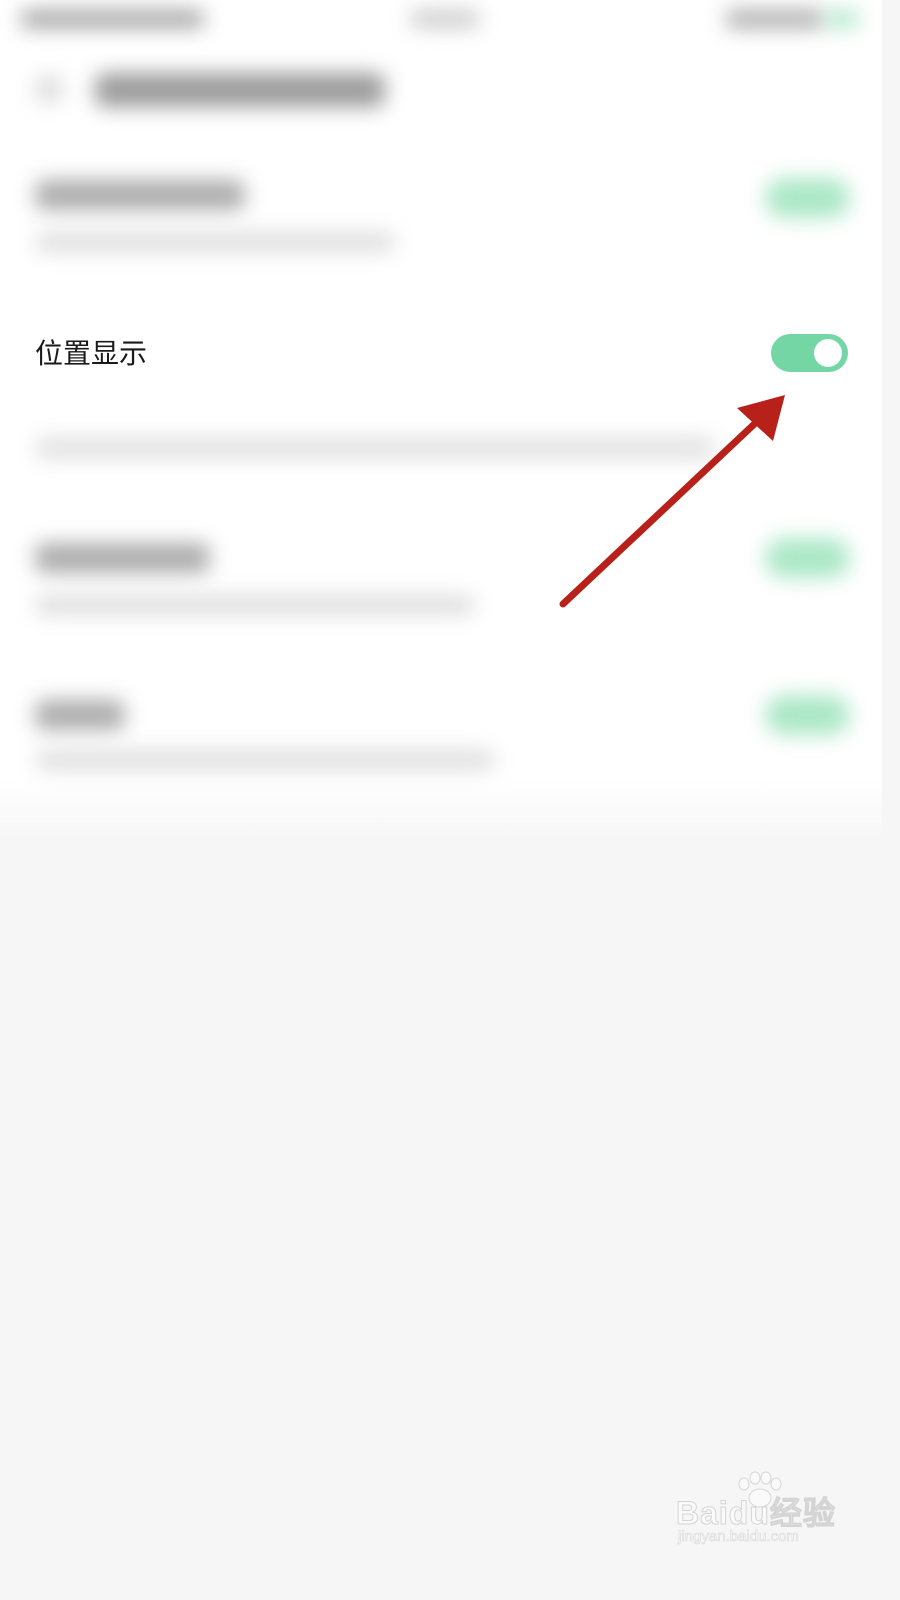 This screenshot has height=1600, width=900. Describe the element at coordinates (441, 810) in the screenshot. I see `panel-fade` at that location.